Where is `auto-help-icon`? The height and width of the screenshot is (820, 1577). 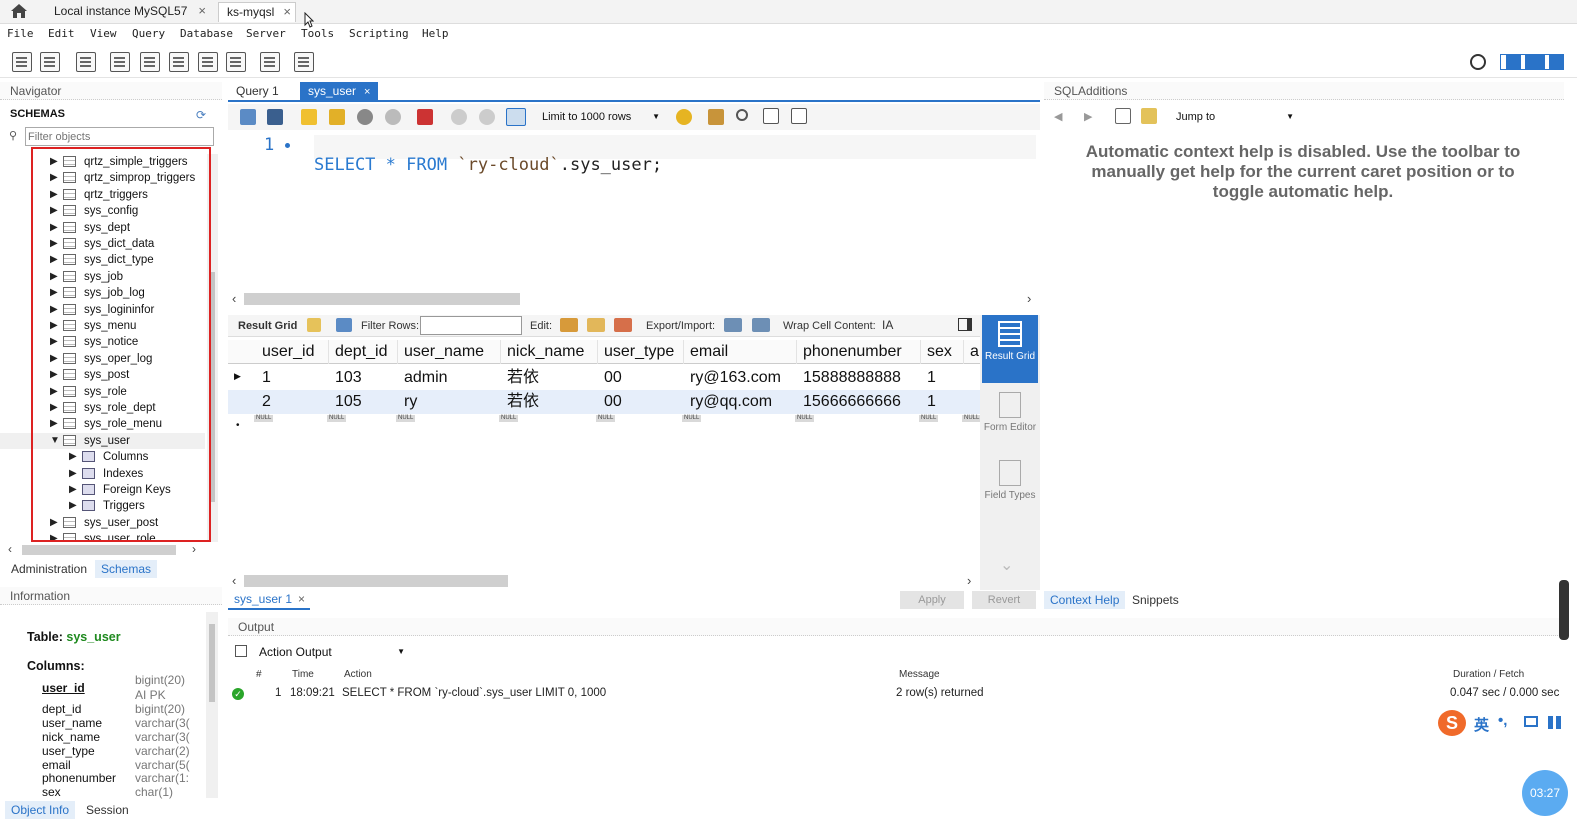
auto-help-icon is located at coordinates (1149, 116).